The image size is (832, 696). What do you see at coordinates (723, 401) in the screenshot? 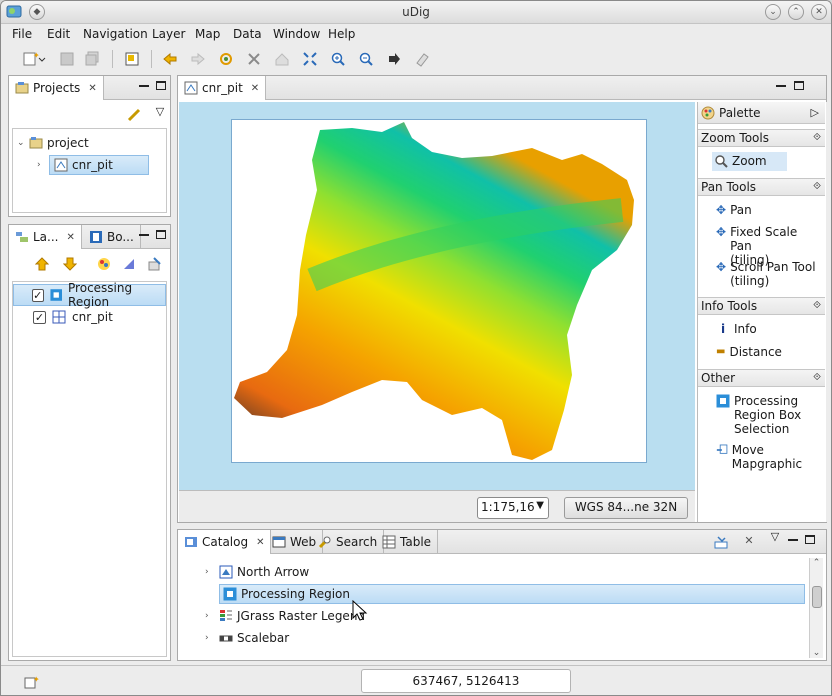
I see `processing-region-icon` at bounding box center [723, 401].